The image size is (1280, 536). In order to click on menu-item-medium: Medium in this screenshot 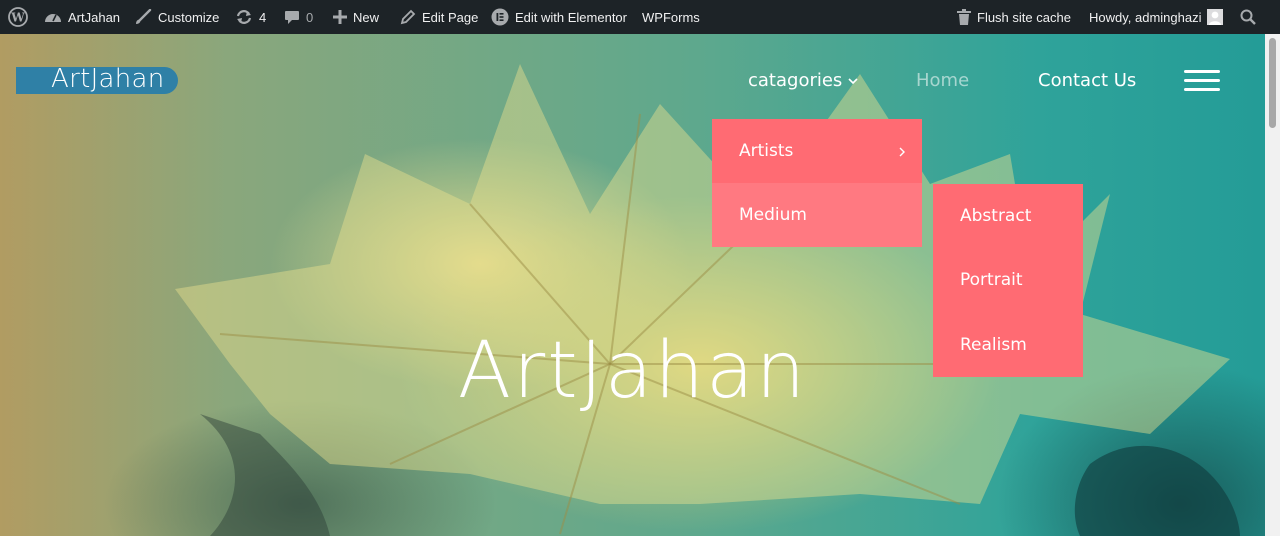, I will do `click(817, 215)`.